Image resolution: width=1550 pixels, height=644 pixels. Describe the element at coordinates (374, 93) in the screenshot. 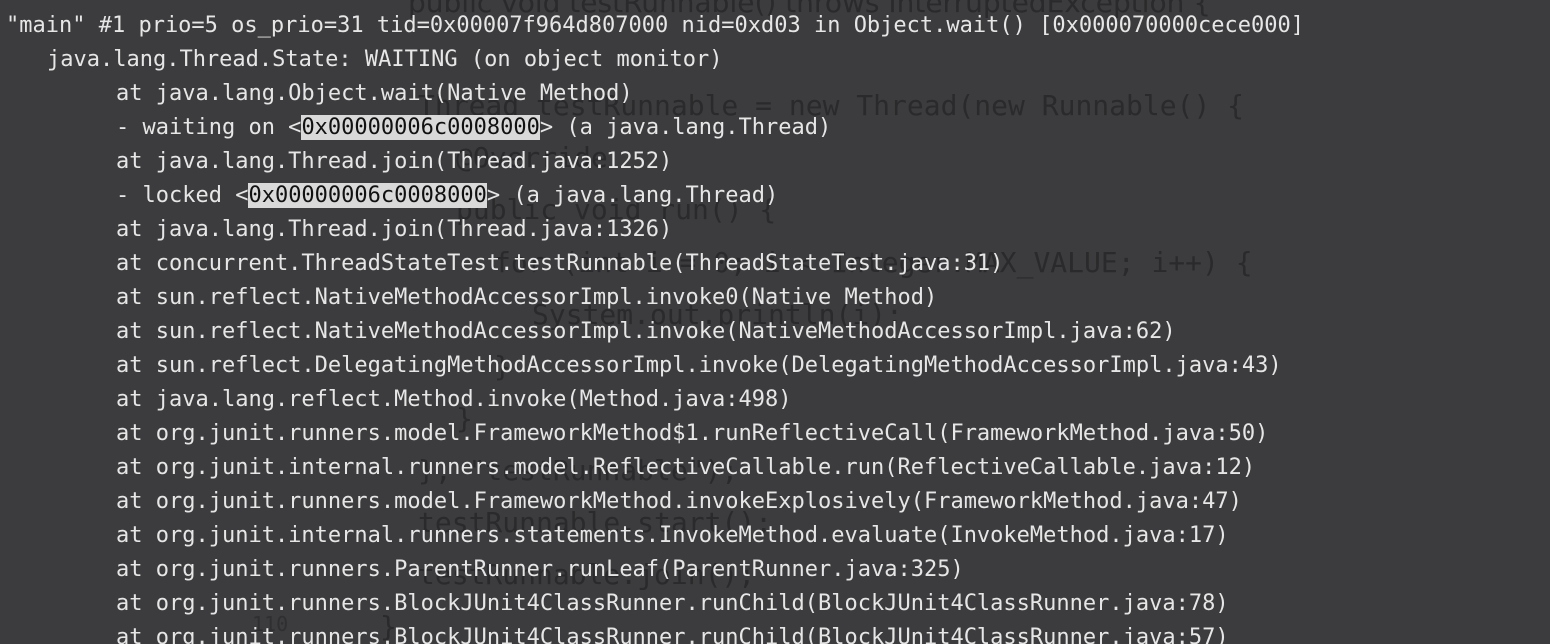

I see `stack-frame: at java.lang.Object.wait(Native Method)` at that location.